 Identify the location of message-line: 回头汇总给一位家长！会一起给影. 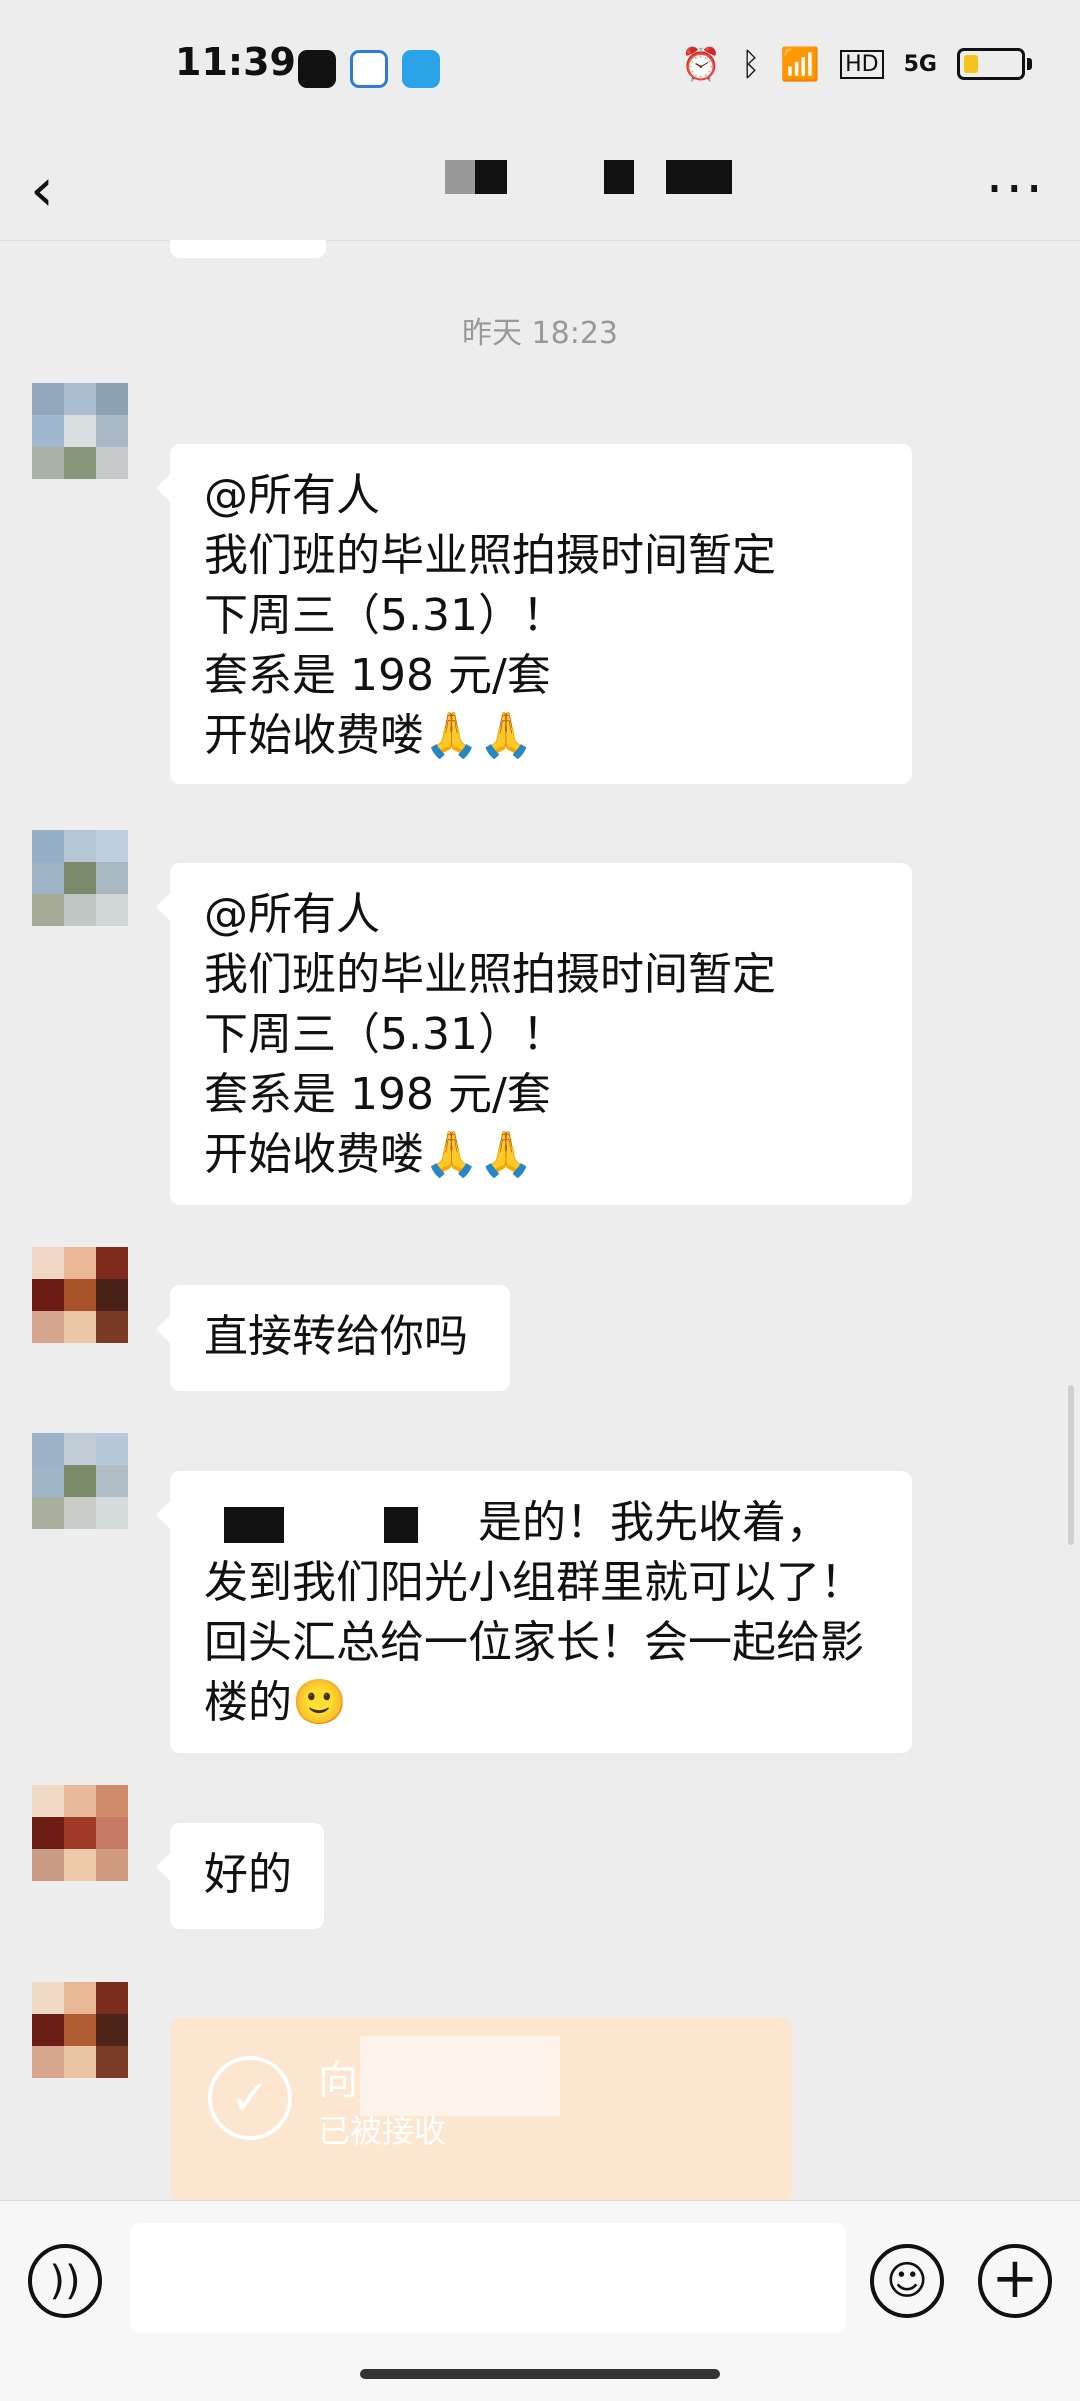
(534, 1642).